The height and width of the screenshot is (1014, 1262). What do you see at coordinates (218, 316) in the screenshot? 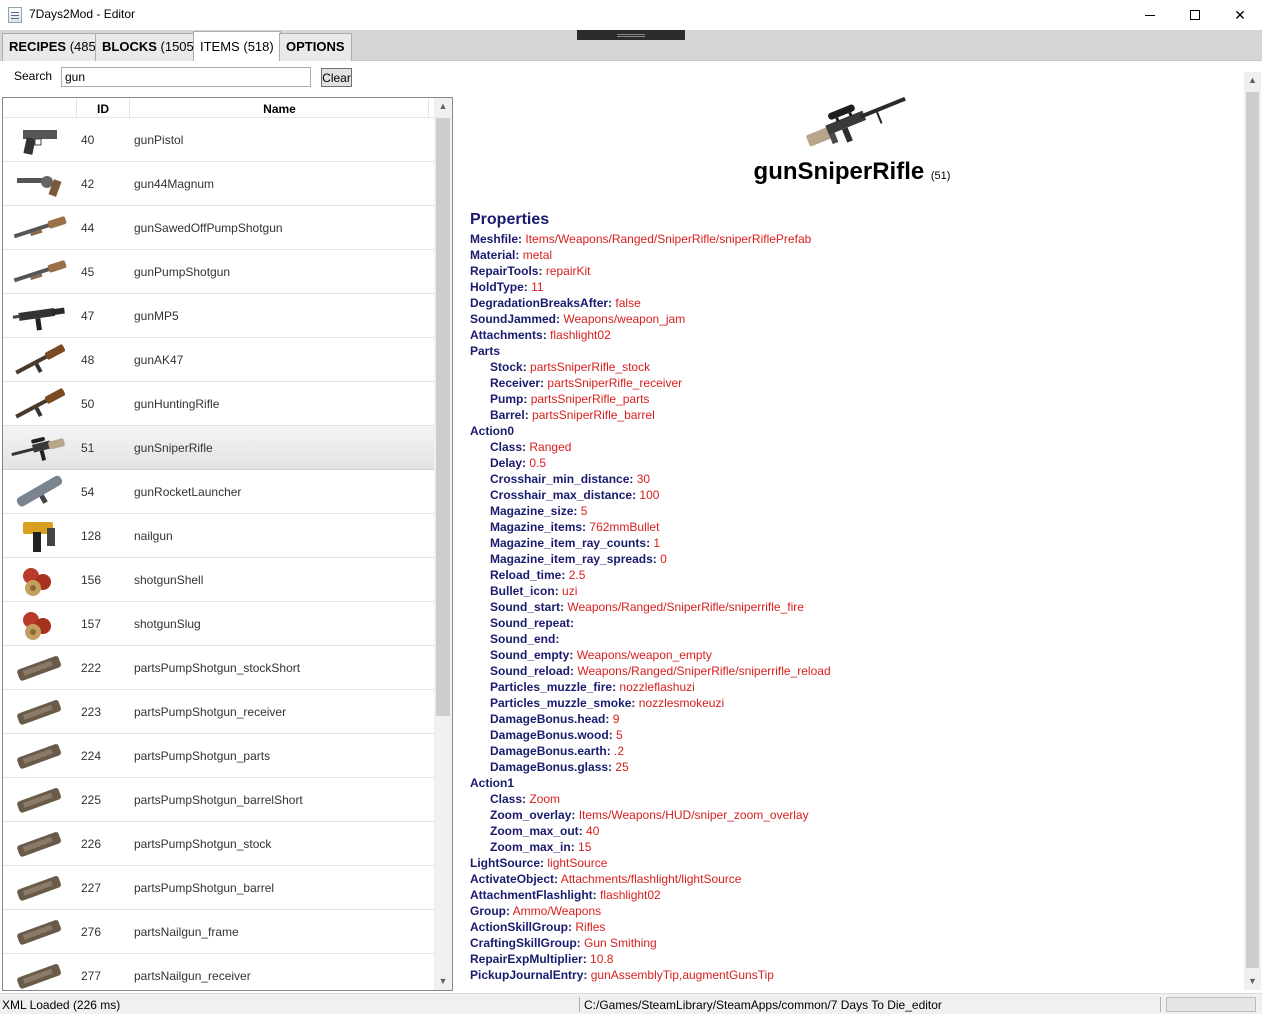
I see `list-row: 47 gunMP5` at bounding box center [218, 316].